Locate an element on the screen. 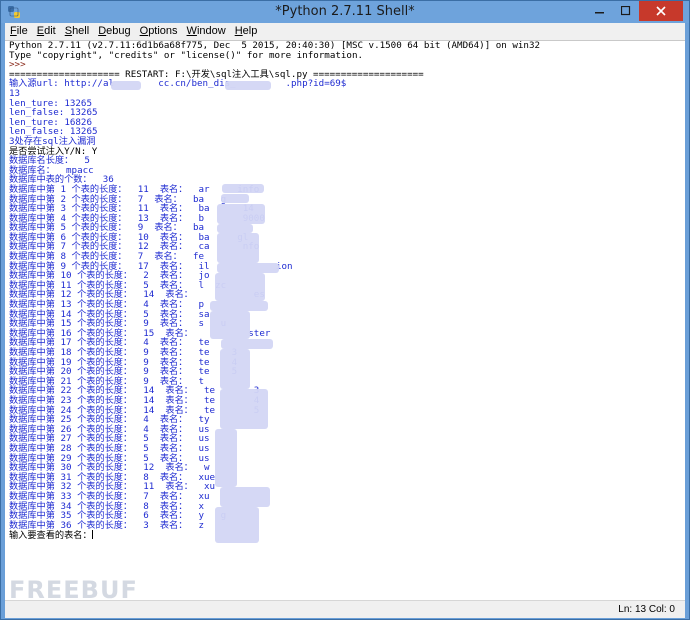  close-icon is located at coordinates (661, 11).